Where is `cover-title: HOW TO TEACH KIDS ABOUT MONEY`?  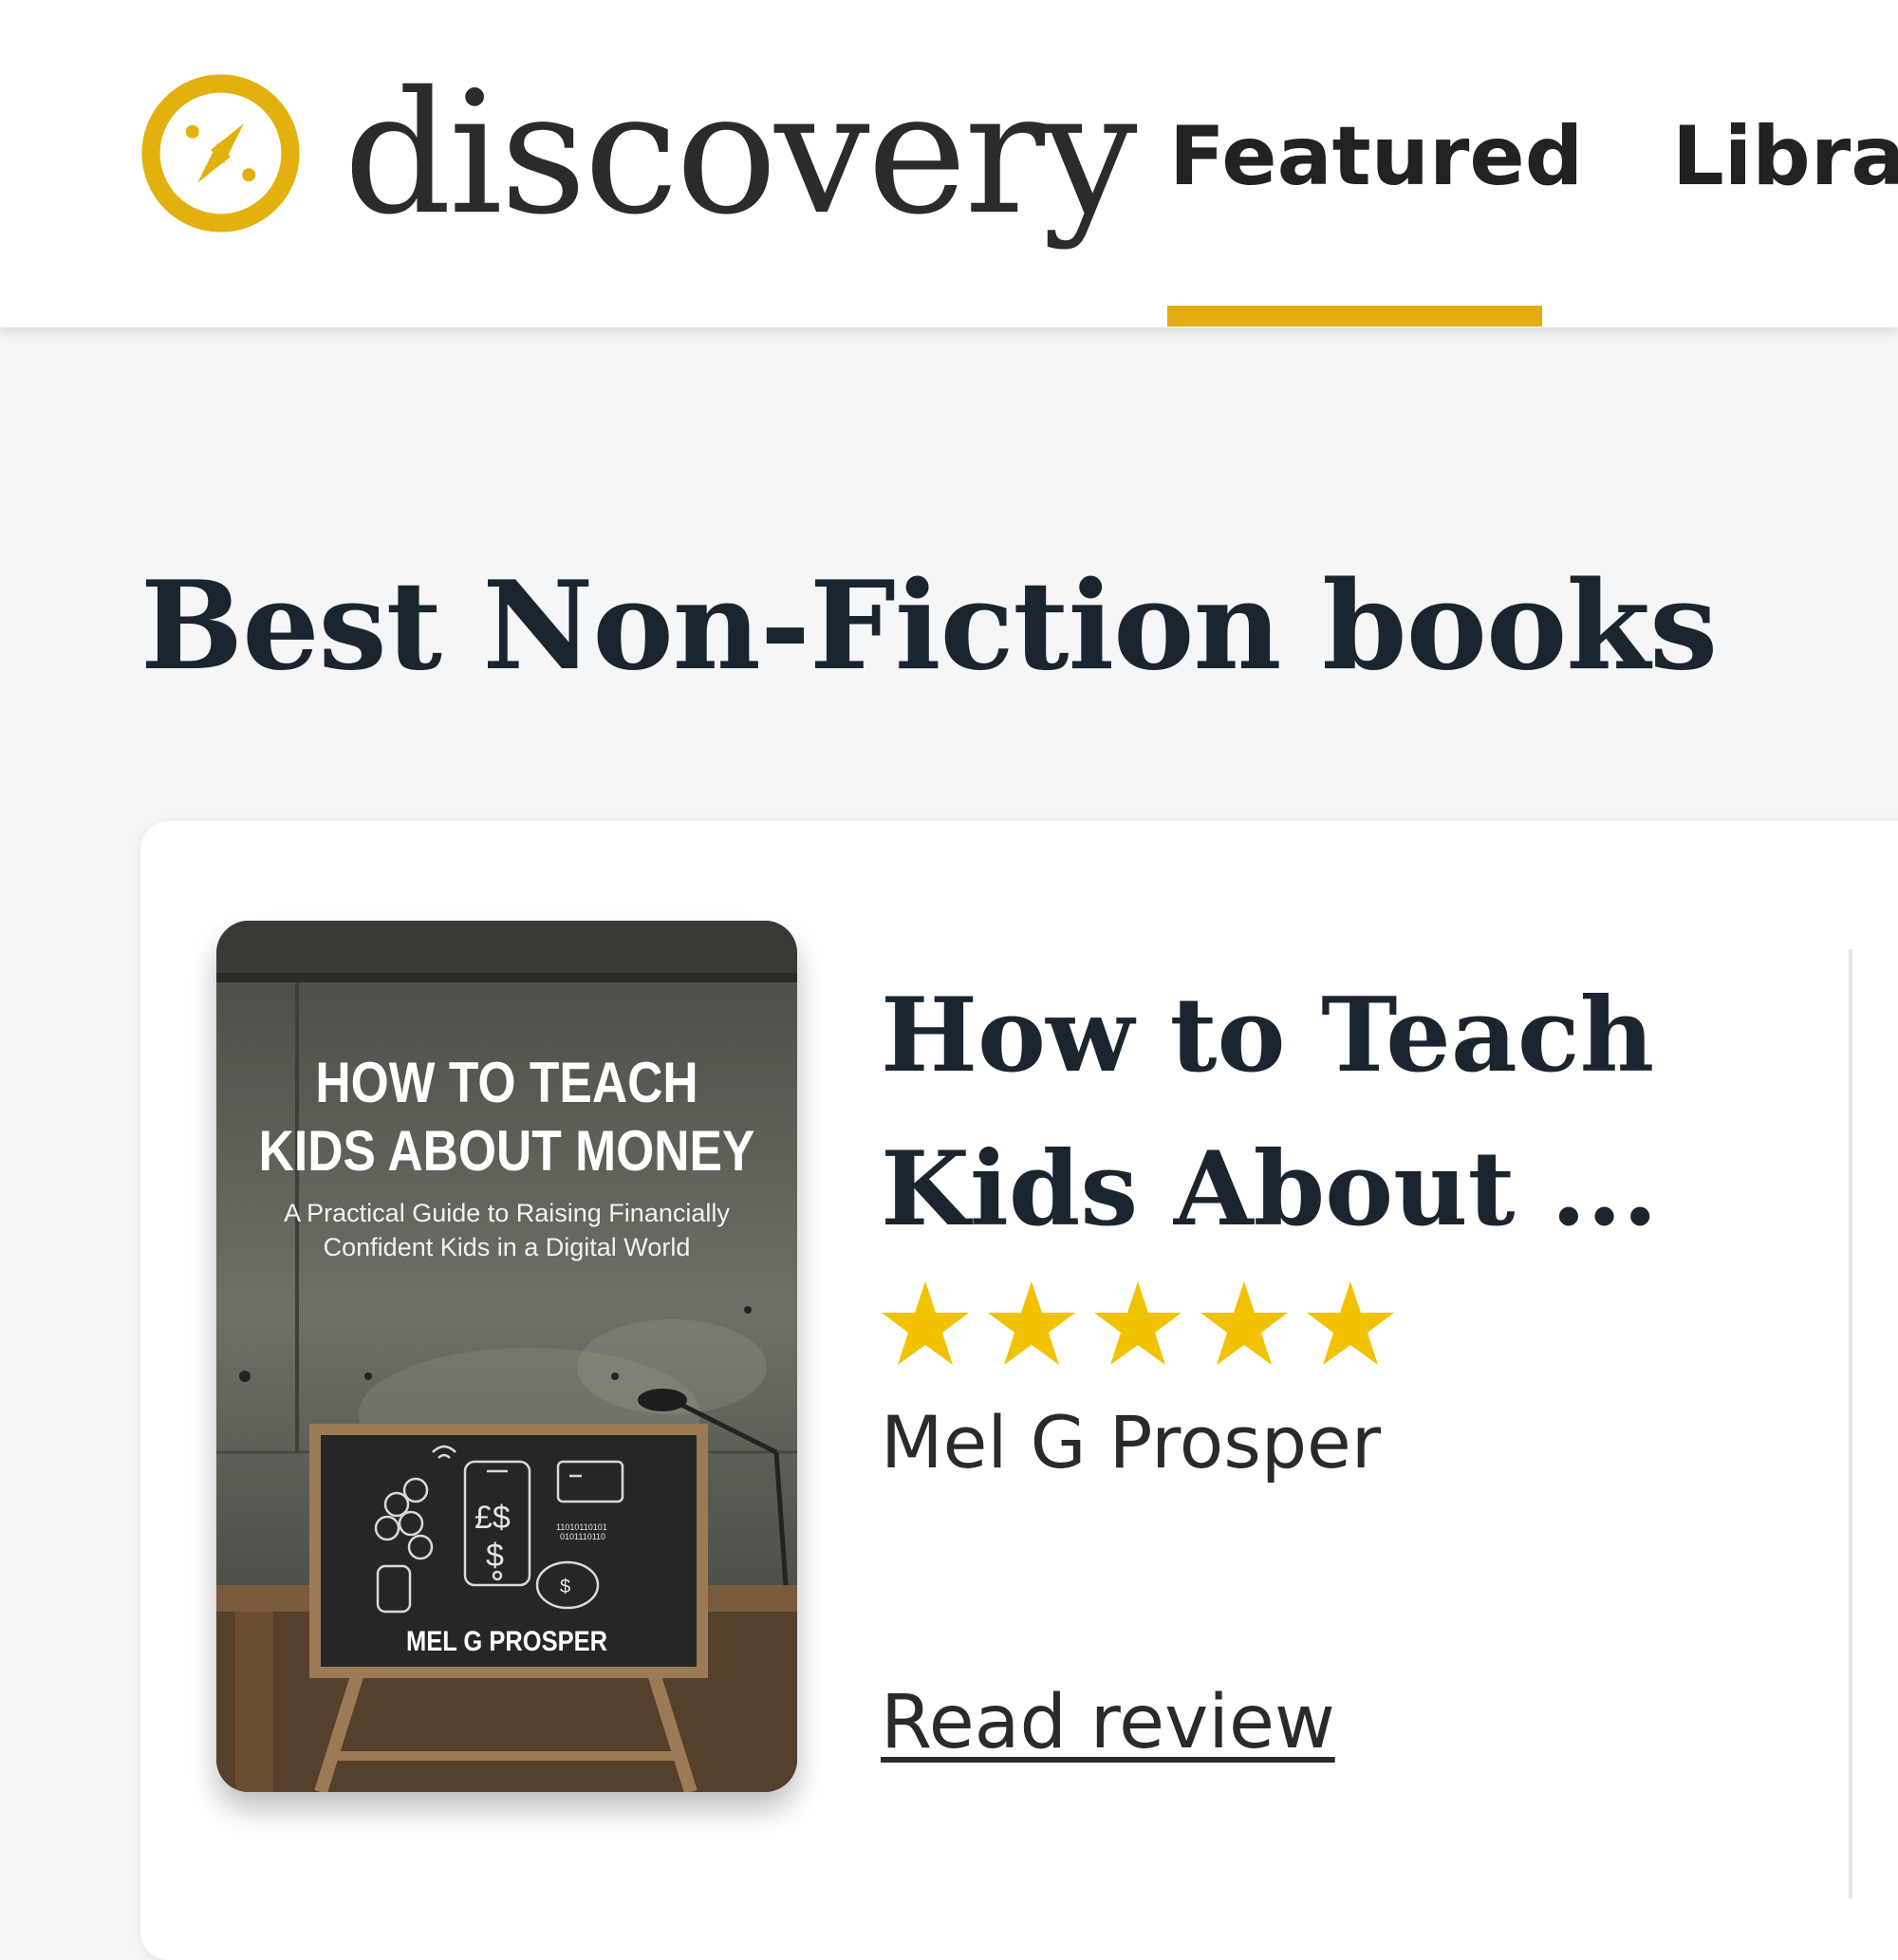 cover-title: HOW TO TEACH KIDS ABOUT MONEY is located at coordinates (506, 1117).